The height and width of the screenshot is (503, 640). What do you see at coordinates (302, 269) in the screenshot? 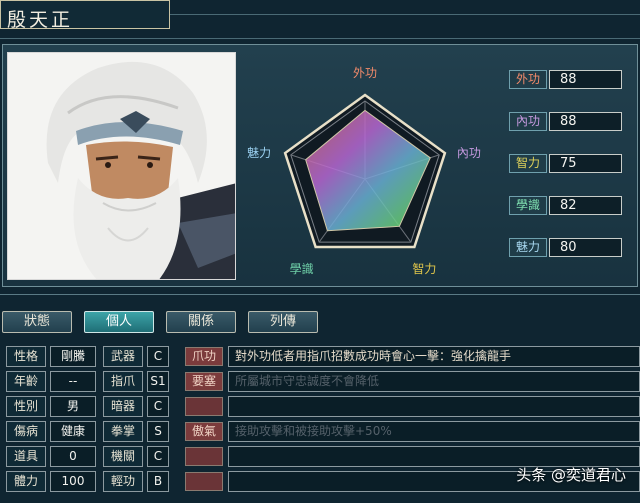
I see `radar-axis-label: 學識` at bounding box center [302, 269].